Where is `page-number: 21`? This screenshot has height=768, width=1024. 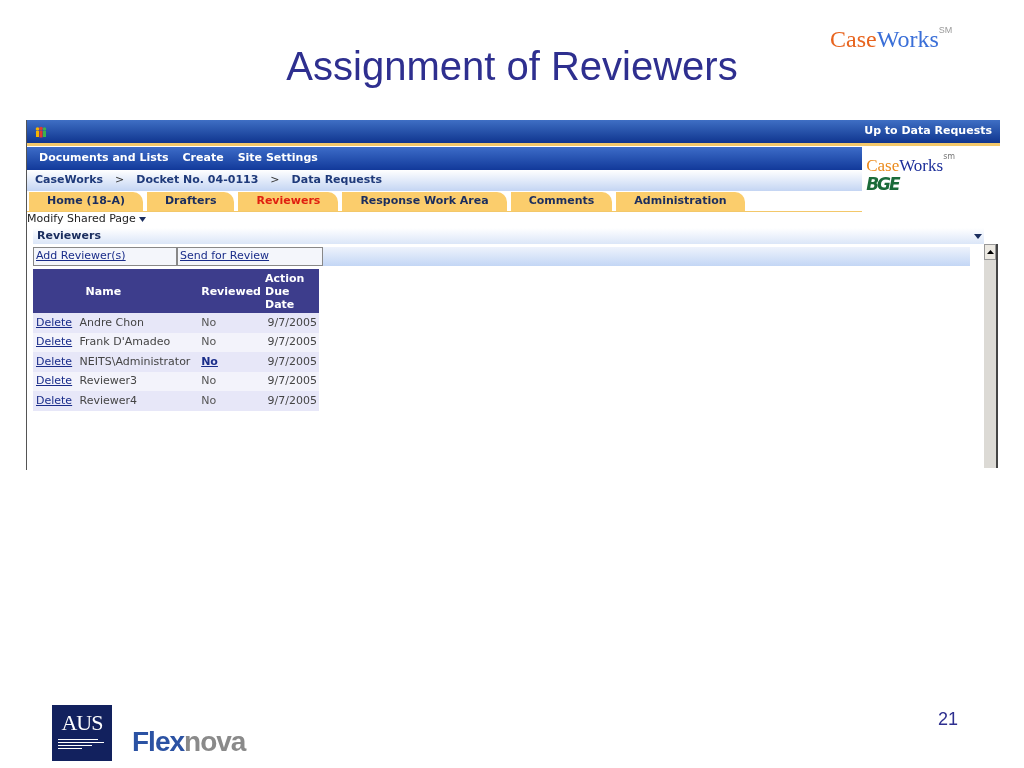
page-number: 21 is located at coordinates (948, 719).